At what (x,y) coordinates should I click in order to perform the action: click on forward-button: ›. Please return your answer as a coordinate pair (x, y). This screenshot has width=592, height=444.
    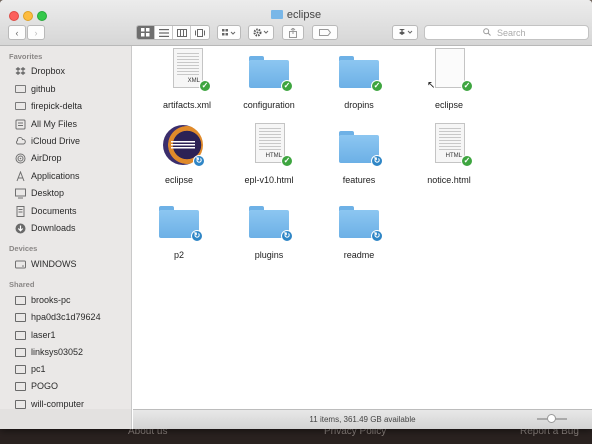
    Looking at the image, I should click on (36, 32).